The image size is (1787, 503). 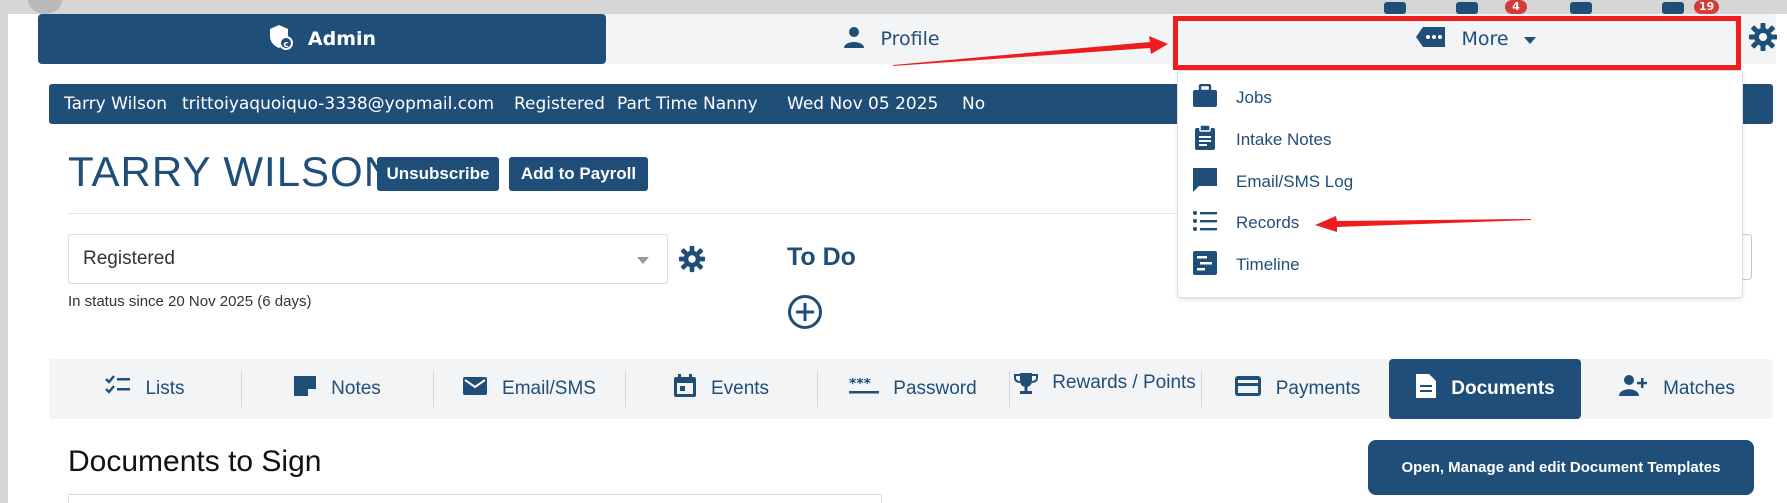 I want to click on select-caret-icon, so click(x=643, y=260).